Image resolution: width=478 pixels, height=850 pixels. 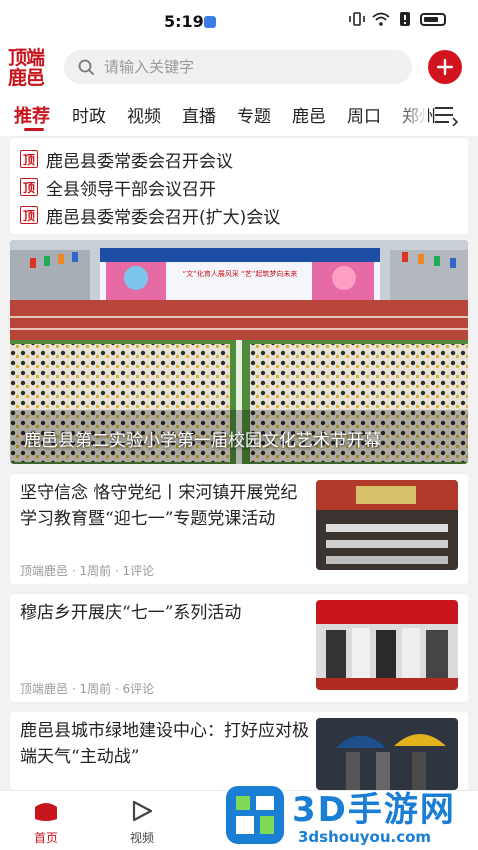 What do you see at coordinates (131, 189) in the screenshot?
I see `headline-text: 全县领导干部会议召开` at bounding box center [131, 189].